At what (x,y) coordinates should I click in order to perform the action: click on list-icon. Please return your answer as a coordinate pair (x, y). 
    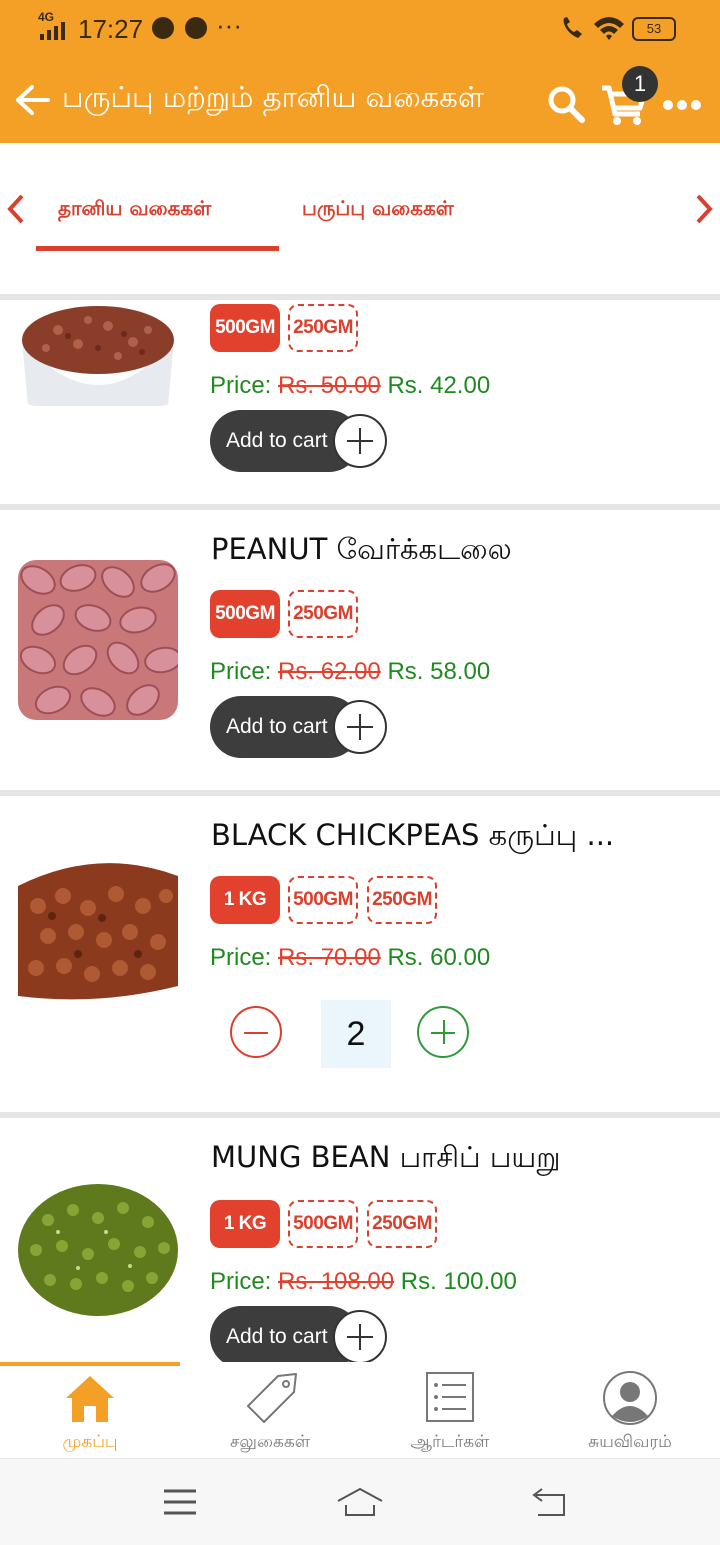
    Looking at the image, I should click on (450, 1397).